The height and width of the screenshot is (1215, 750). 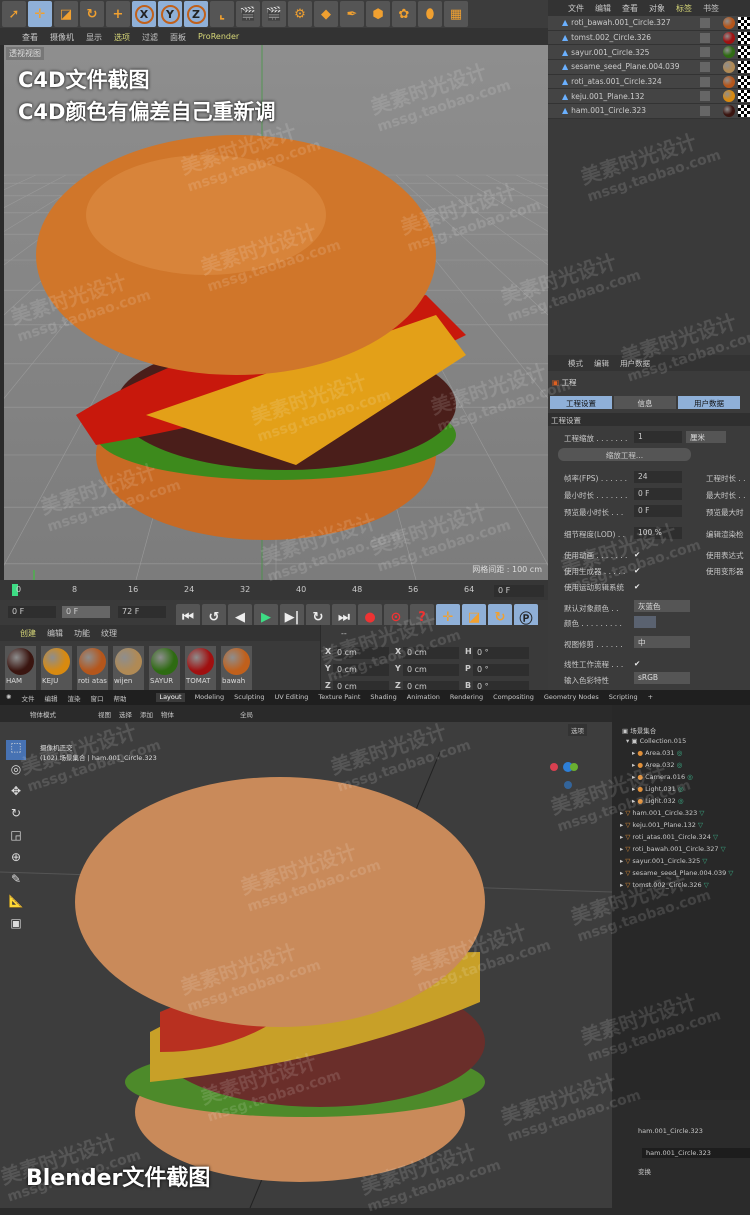 What do you see at coordinates (637, 663) in the screenshot?
I see `linear-workflow-checkbox: ✔` at bounding box center [637, 663].